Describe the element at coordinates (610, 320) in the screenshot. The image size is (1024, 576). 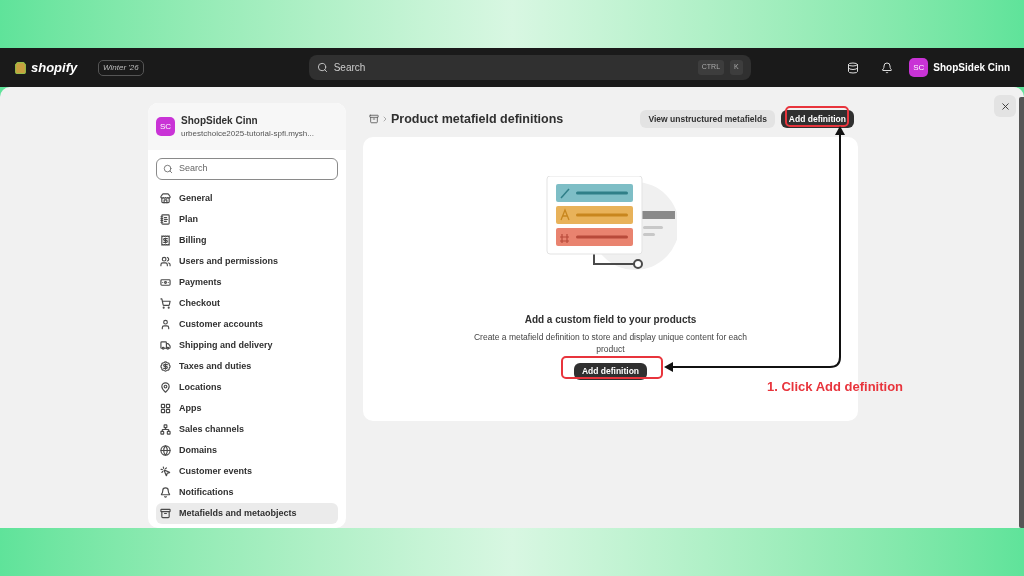
I see `empty-state-heading: Add a custom field to your products` at that location.